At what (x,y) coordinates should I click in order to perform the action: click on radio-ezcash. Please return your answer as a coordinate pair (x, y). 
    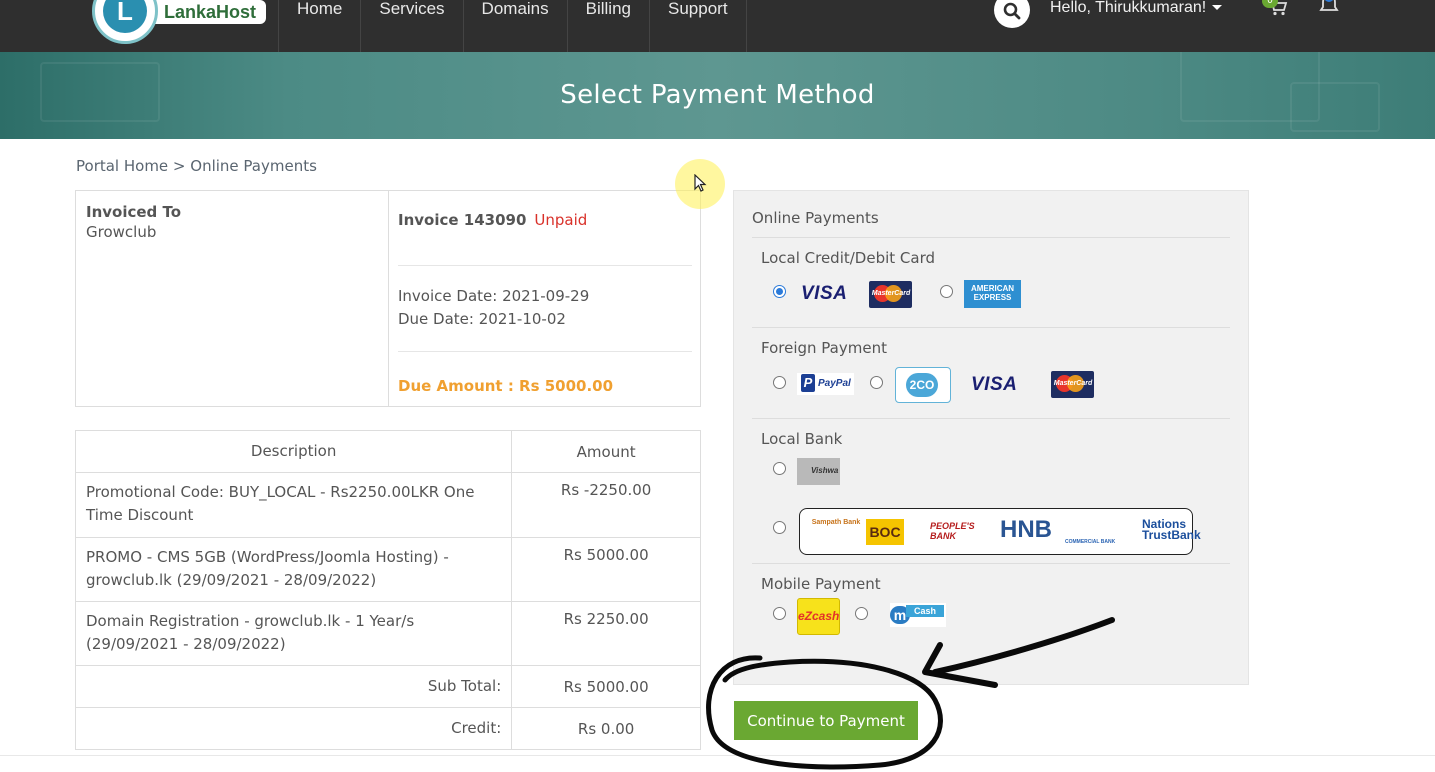
    Looking at the image, I should click on (779, 613).